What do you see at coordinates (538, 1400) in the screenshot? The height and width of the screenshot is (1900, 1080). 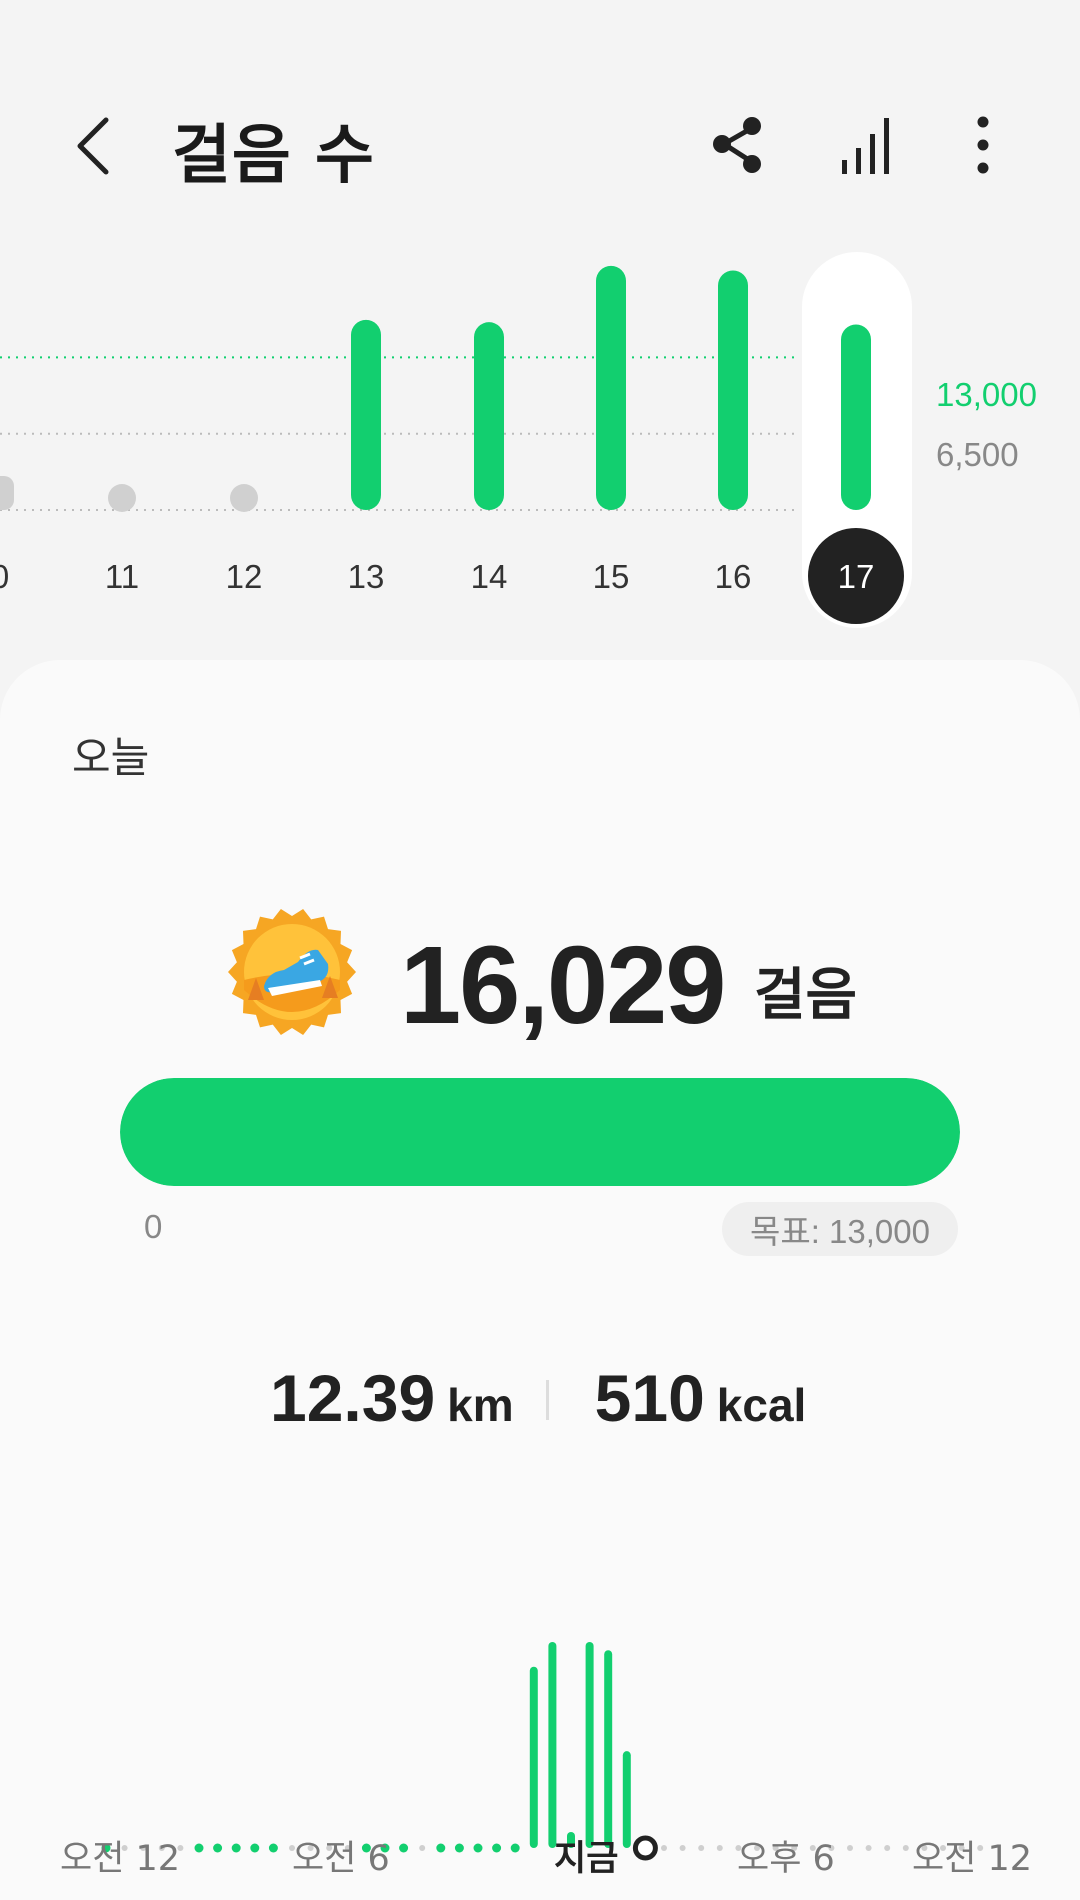 I see `distance-calories-summary: 12.39 km 510 kcal` at bounding box center [538, 1400].